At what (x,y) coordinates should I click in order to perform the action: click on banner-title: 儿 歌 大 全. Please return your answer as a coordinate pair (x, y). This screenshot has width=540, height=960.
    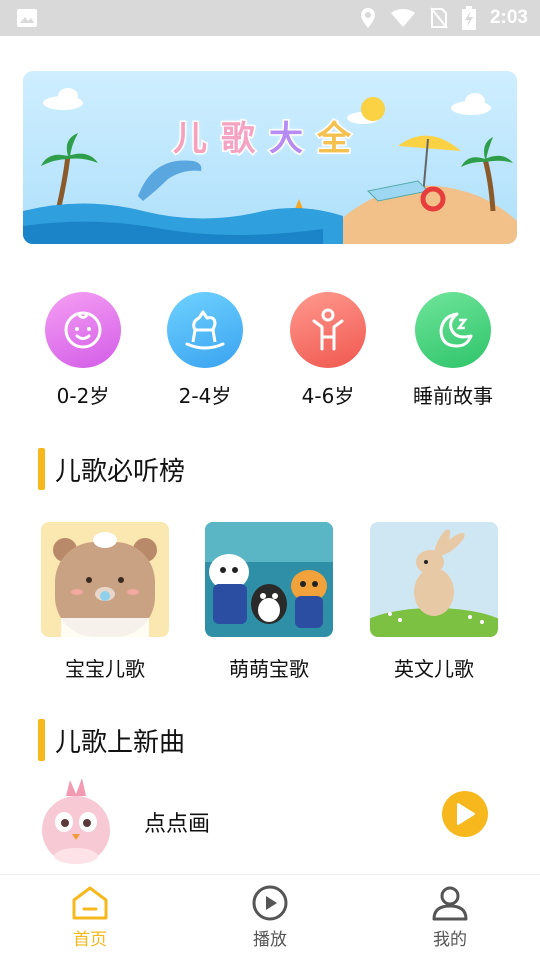
    Looking at the image, I should click on (262, 136).